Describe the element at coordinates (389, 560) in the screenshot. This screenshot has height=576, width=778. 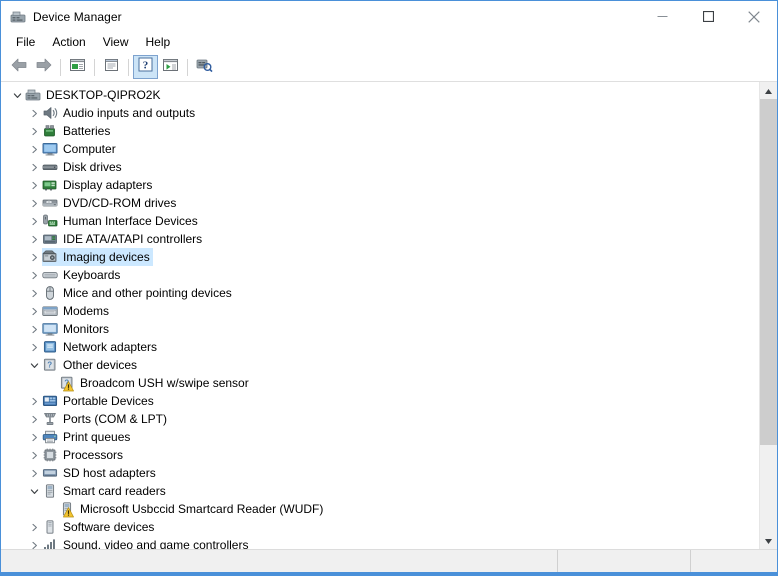
I see `status-bar` at that location.